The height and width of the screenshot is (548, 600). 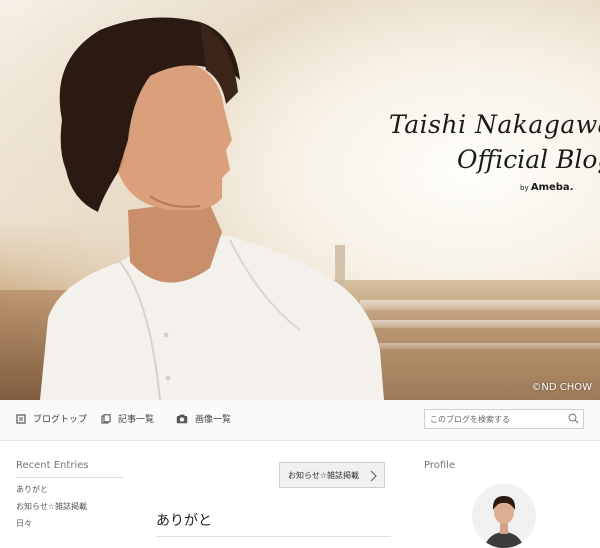 What do you see at coordinates (70, 506) in the screenshot?
I see `recent-entry-link: お知らせ☆雑誌掲載` at bounding box center [70, 506].